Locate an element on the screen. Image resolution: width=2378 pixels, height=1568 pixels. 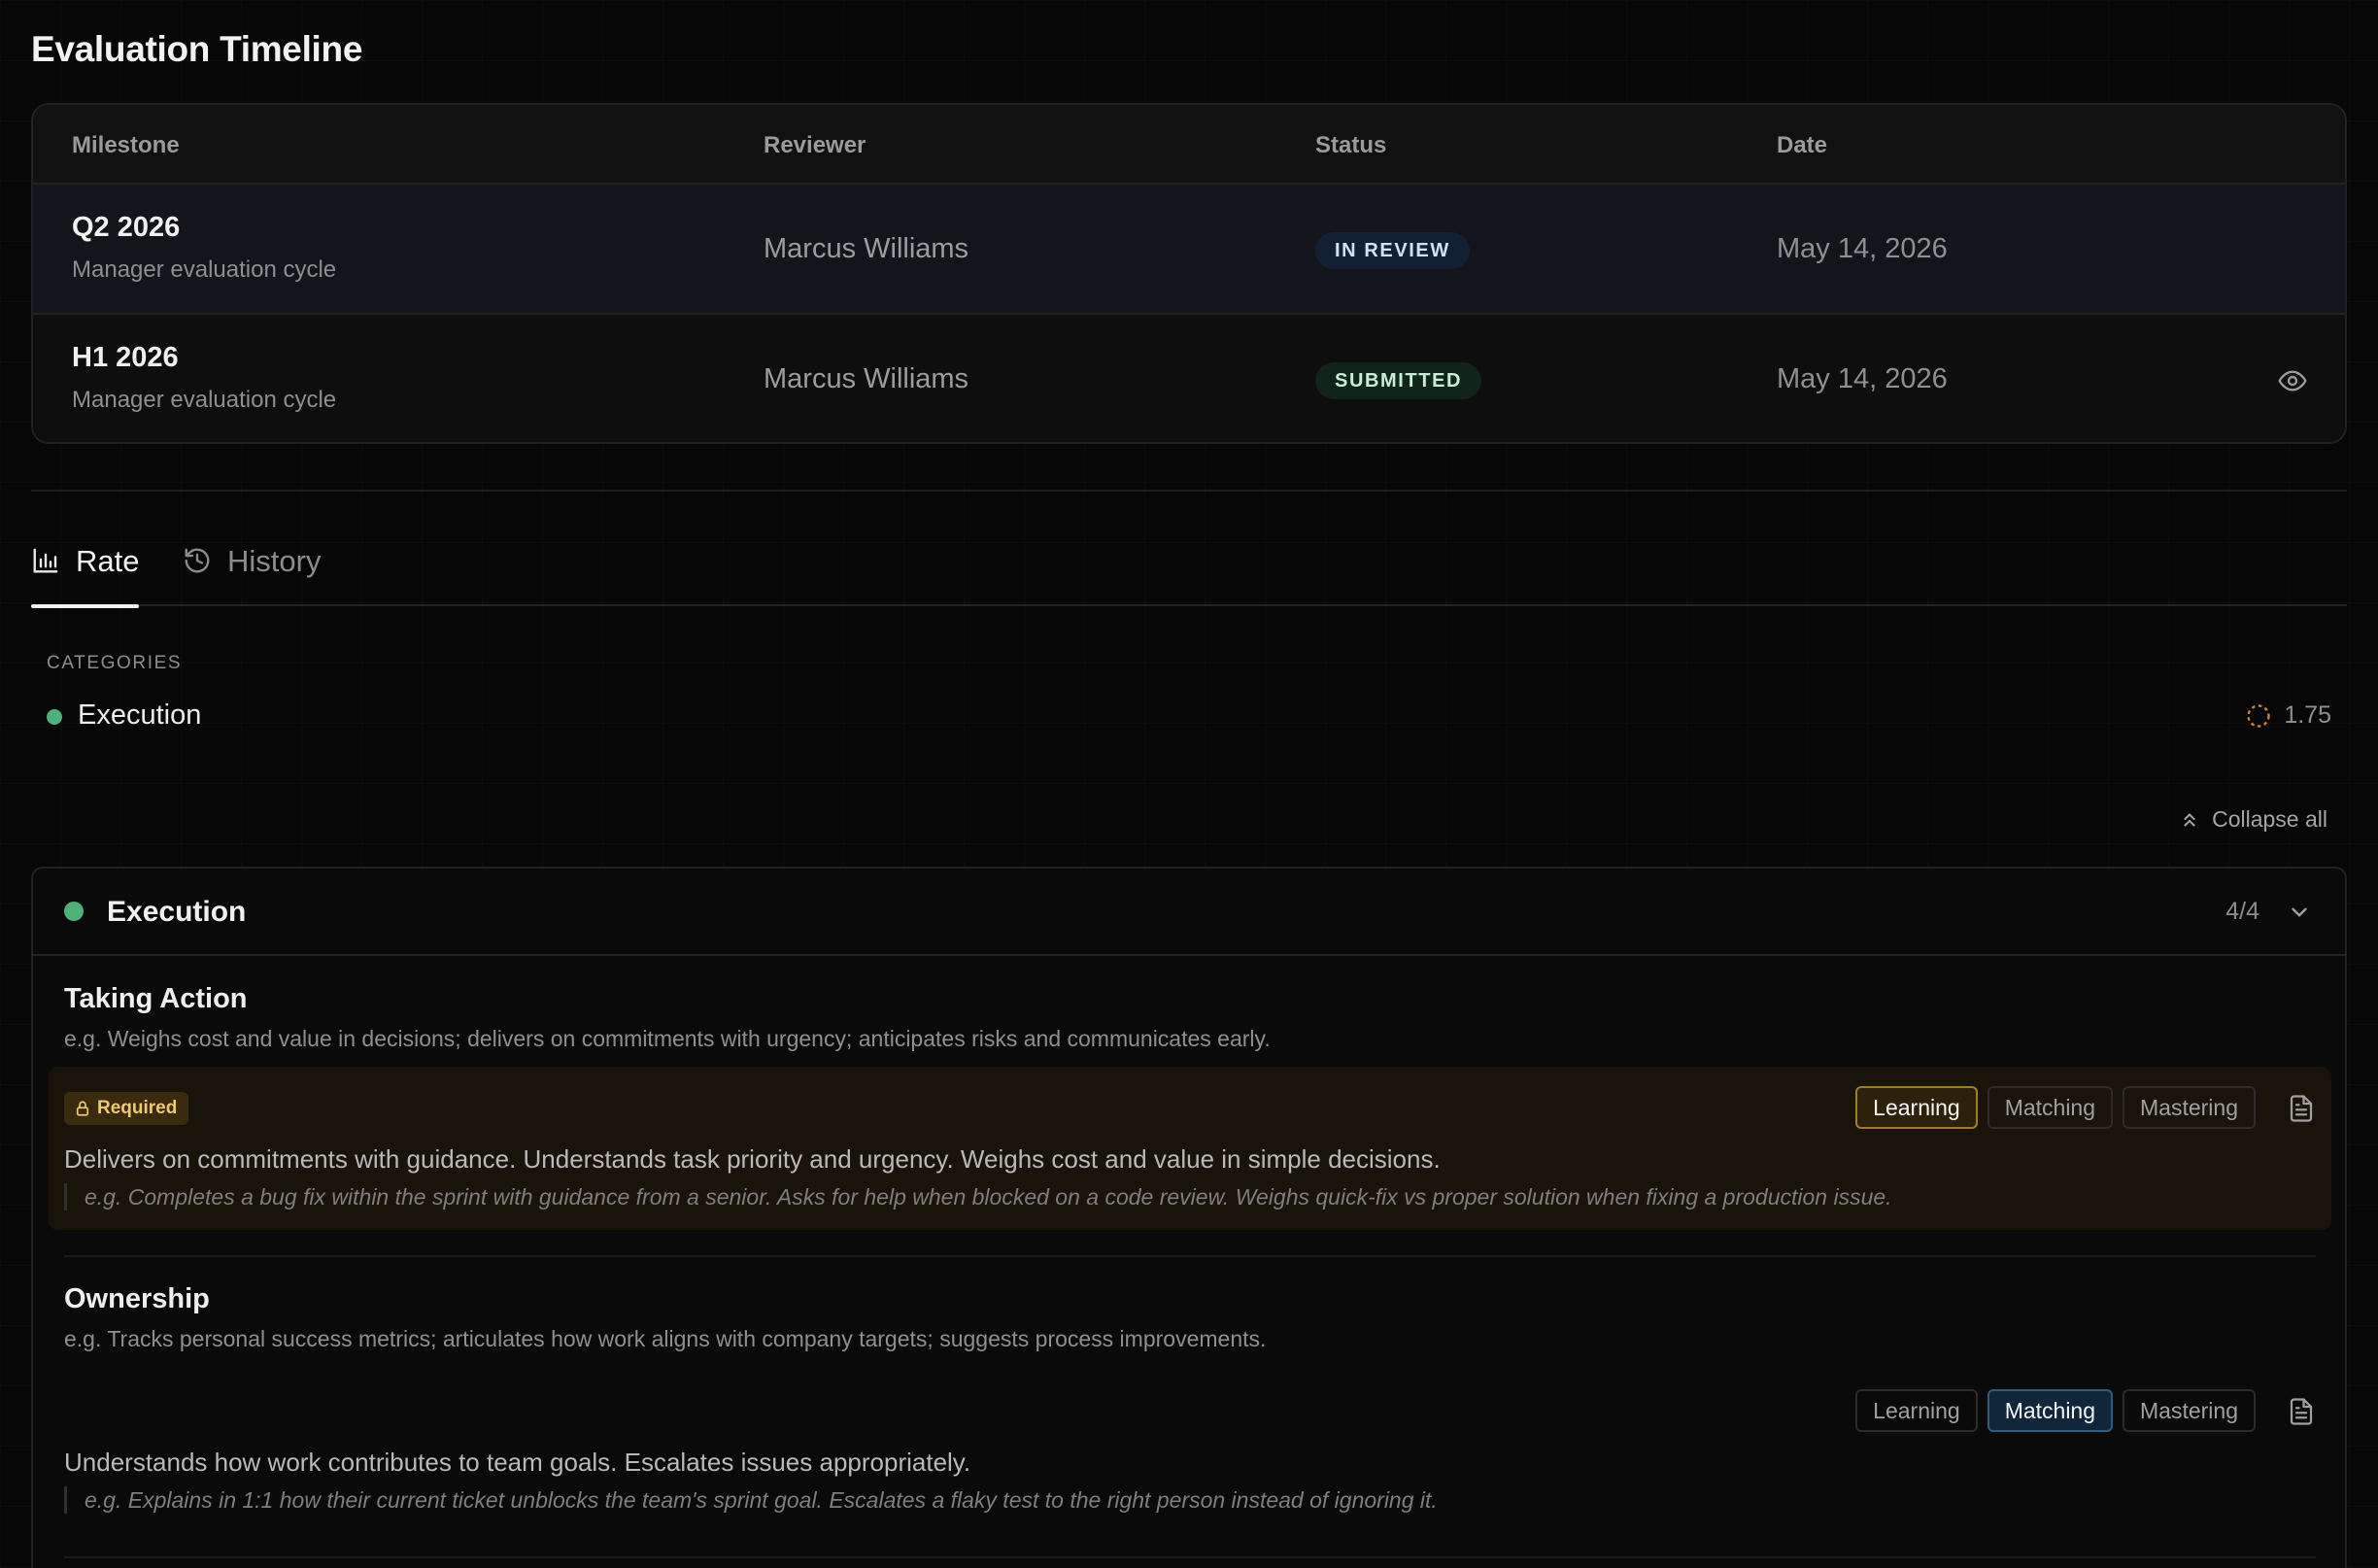
column-header-date: Date is located at coordinates (1802, 145).